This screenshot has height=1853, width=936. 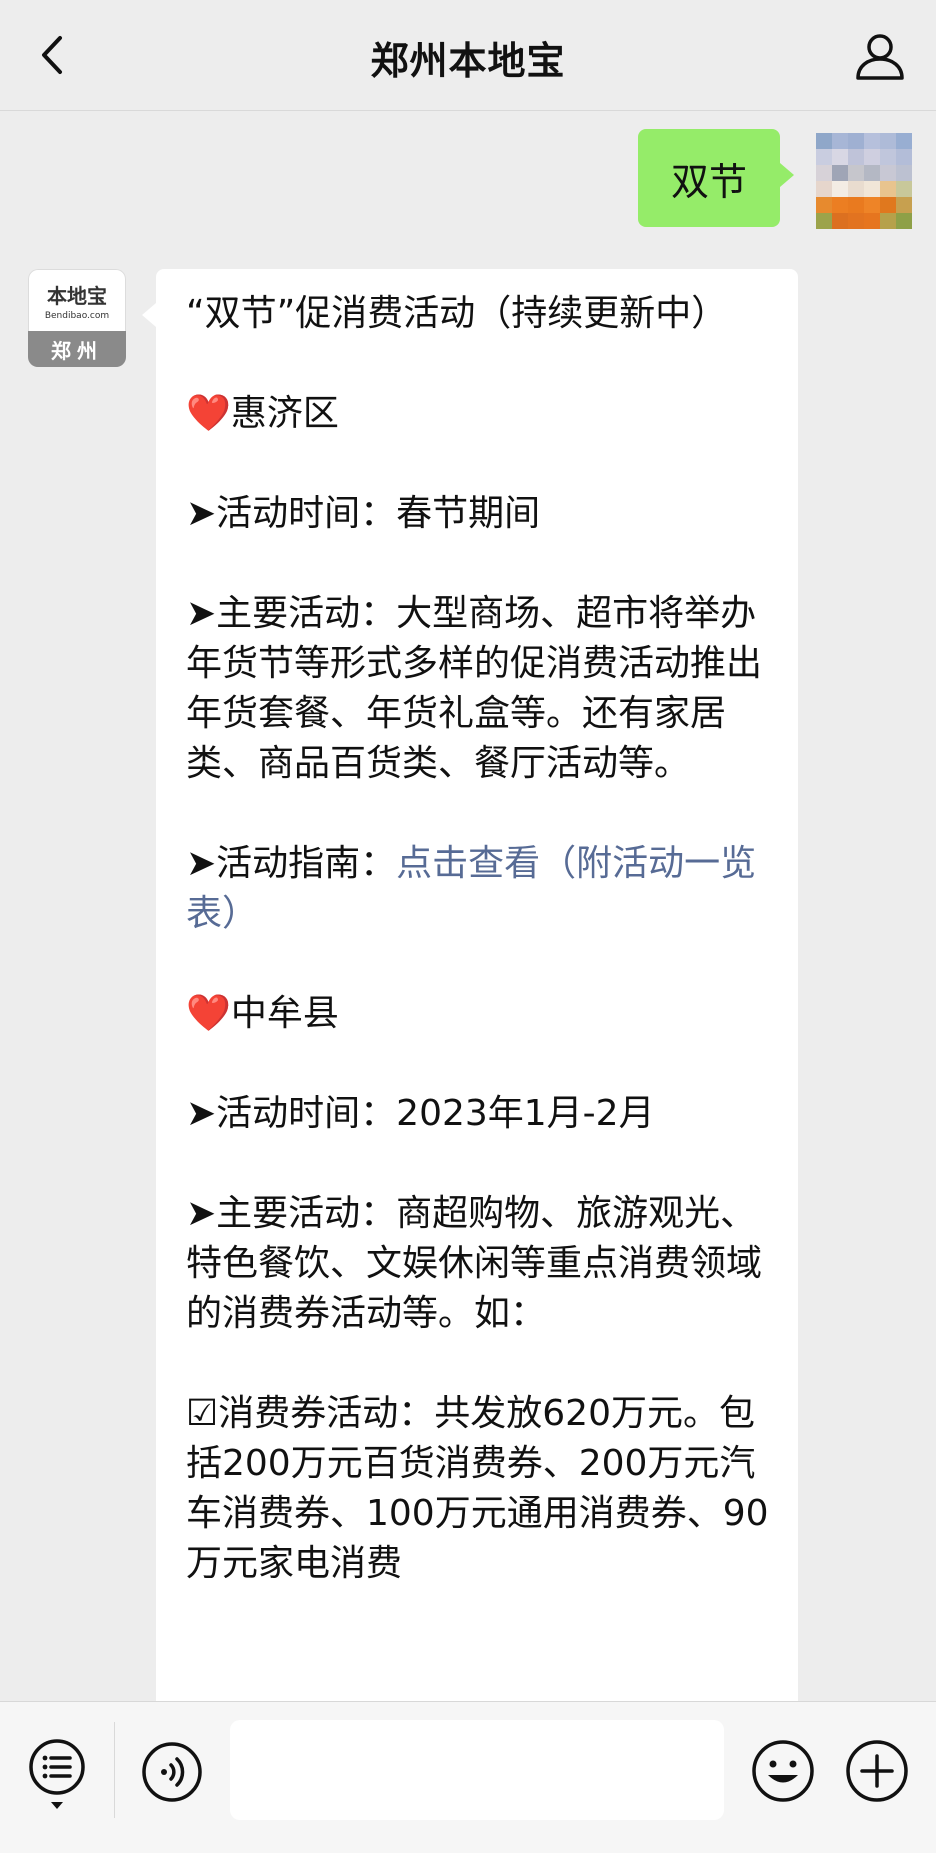 What do you see at coordinates (877, 1771) in the screenshot?
I see `plus-icon` at bounding box center [877, 1771].